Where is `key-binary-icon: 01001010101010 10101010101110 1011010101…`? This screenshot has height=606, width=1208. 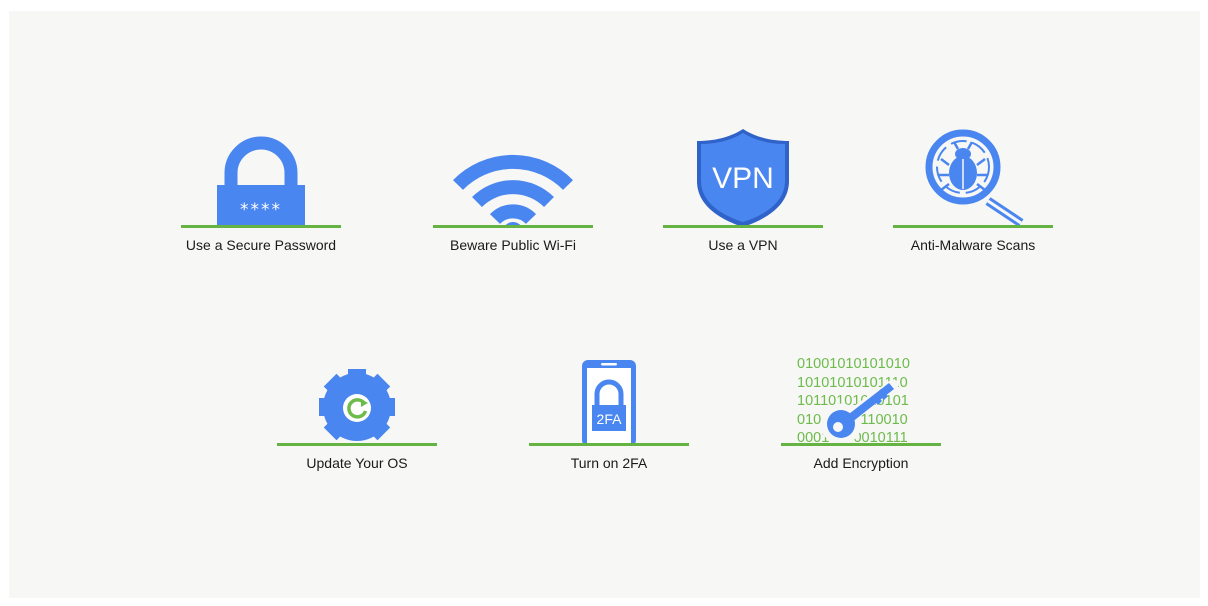
key-binary-icon: 01001010101010 10101010101110 1011010101… is located at coordinates (853, 401).